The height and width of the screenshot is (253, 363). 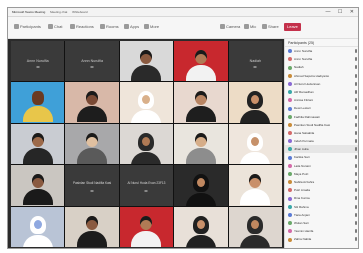 What do you see at coordinates (321, 231) in the screenshot?
I see `participant-row: Yasmin Hanifa` at bounding box center [321, 231].